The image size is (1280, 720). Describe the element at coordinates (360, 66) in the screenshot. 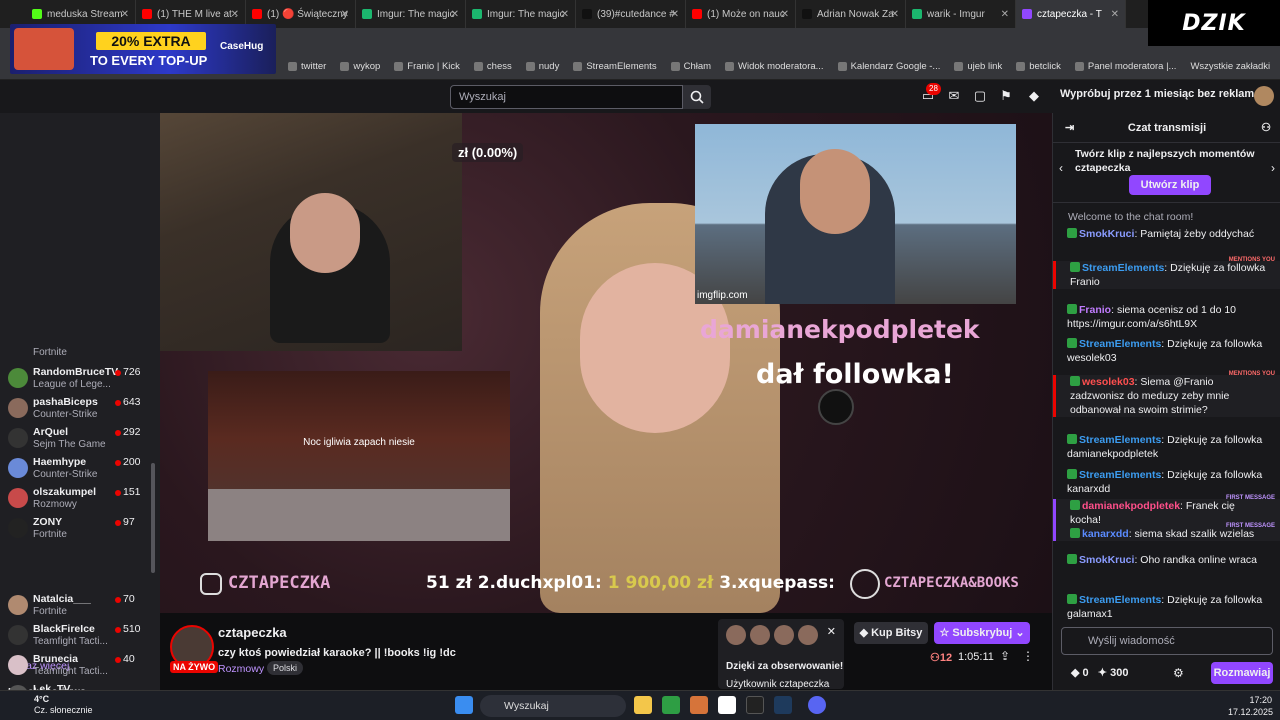

I see `bookmark-item: wykop` at that location.